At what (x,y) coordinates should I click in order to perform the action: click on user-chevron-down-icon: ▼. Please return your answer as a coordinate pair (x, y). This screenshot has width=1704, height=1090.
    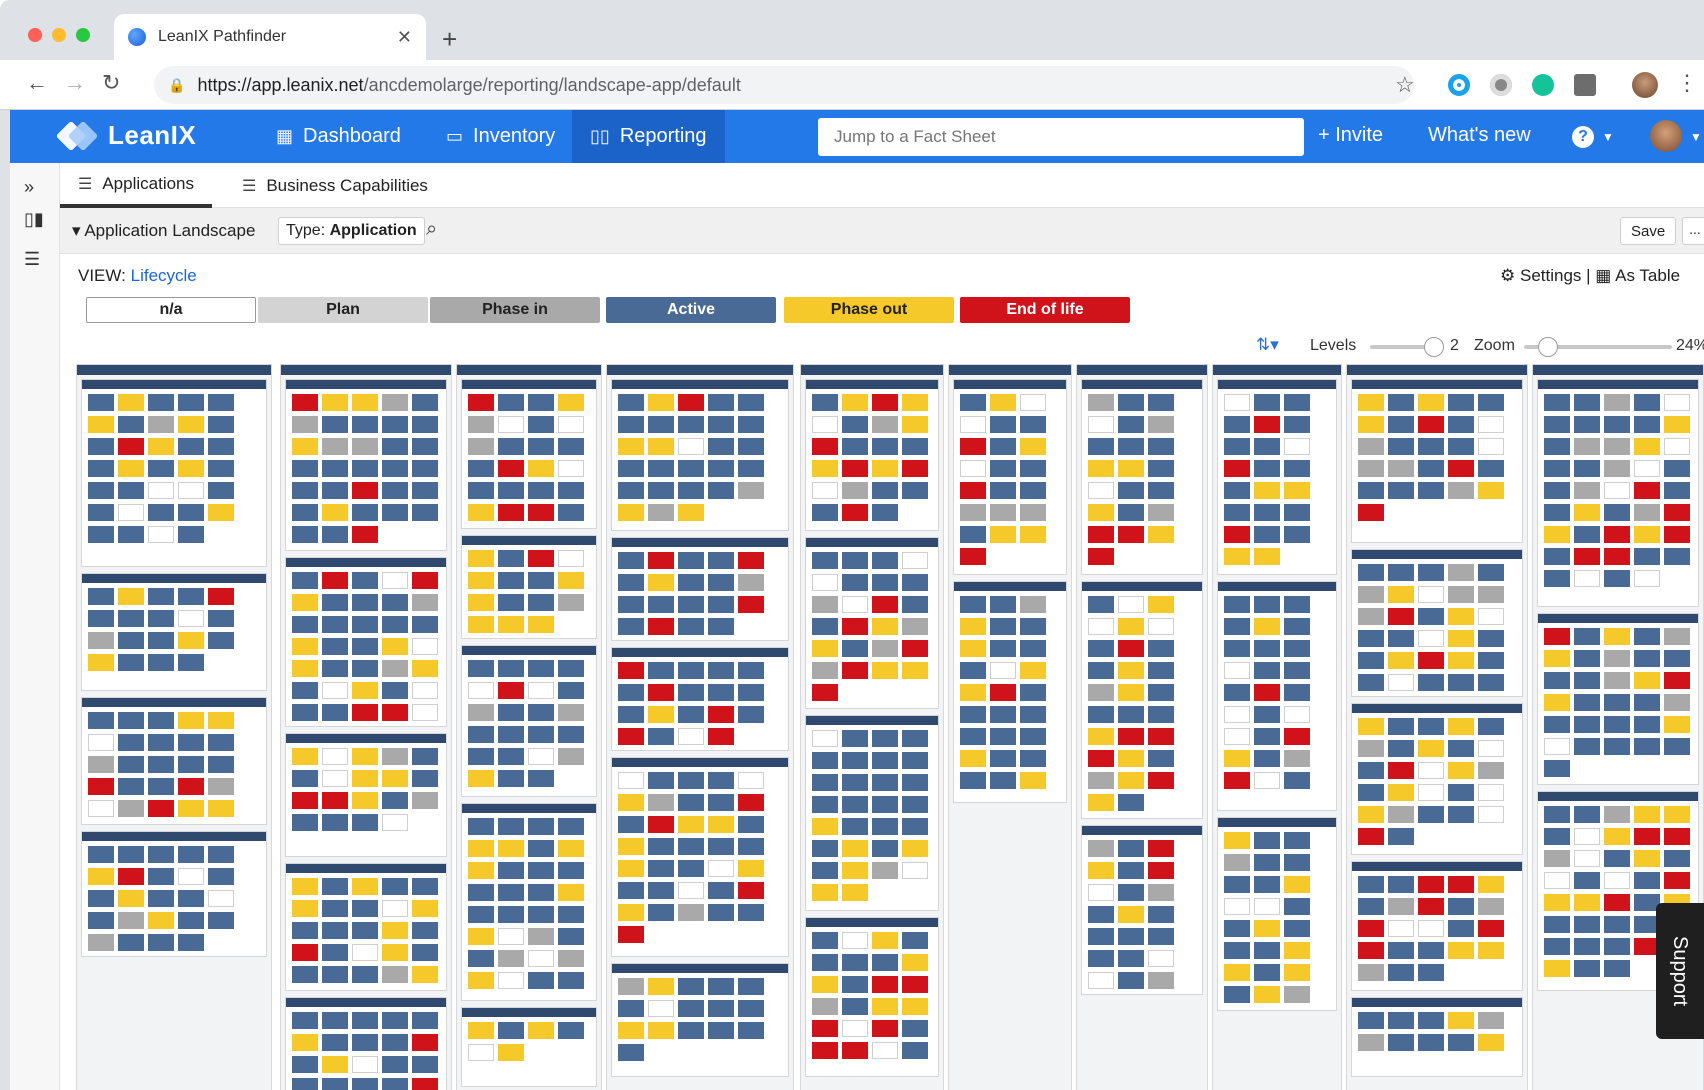
    Looking at the image, I should click on (1696, 137).